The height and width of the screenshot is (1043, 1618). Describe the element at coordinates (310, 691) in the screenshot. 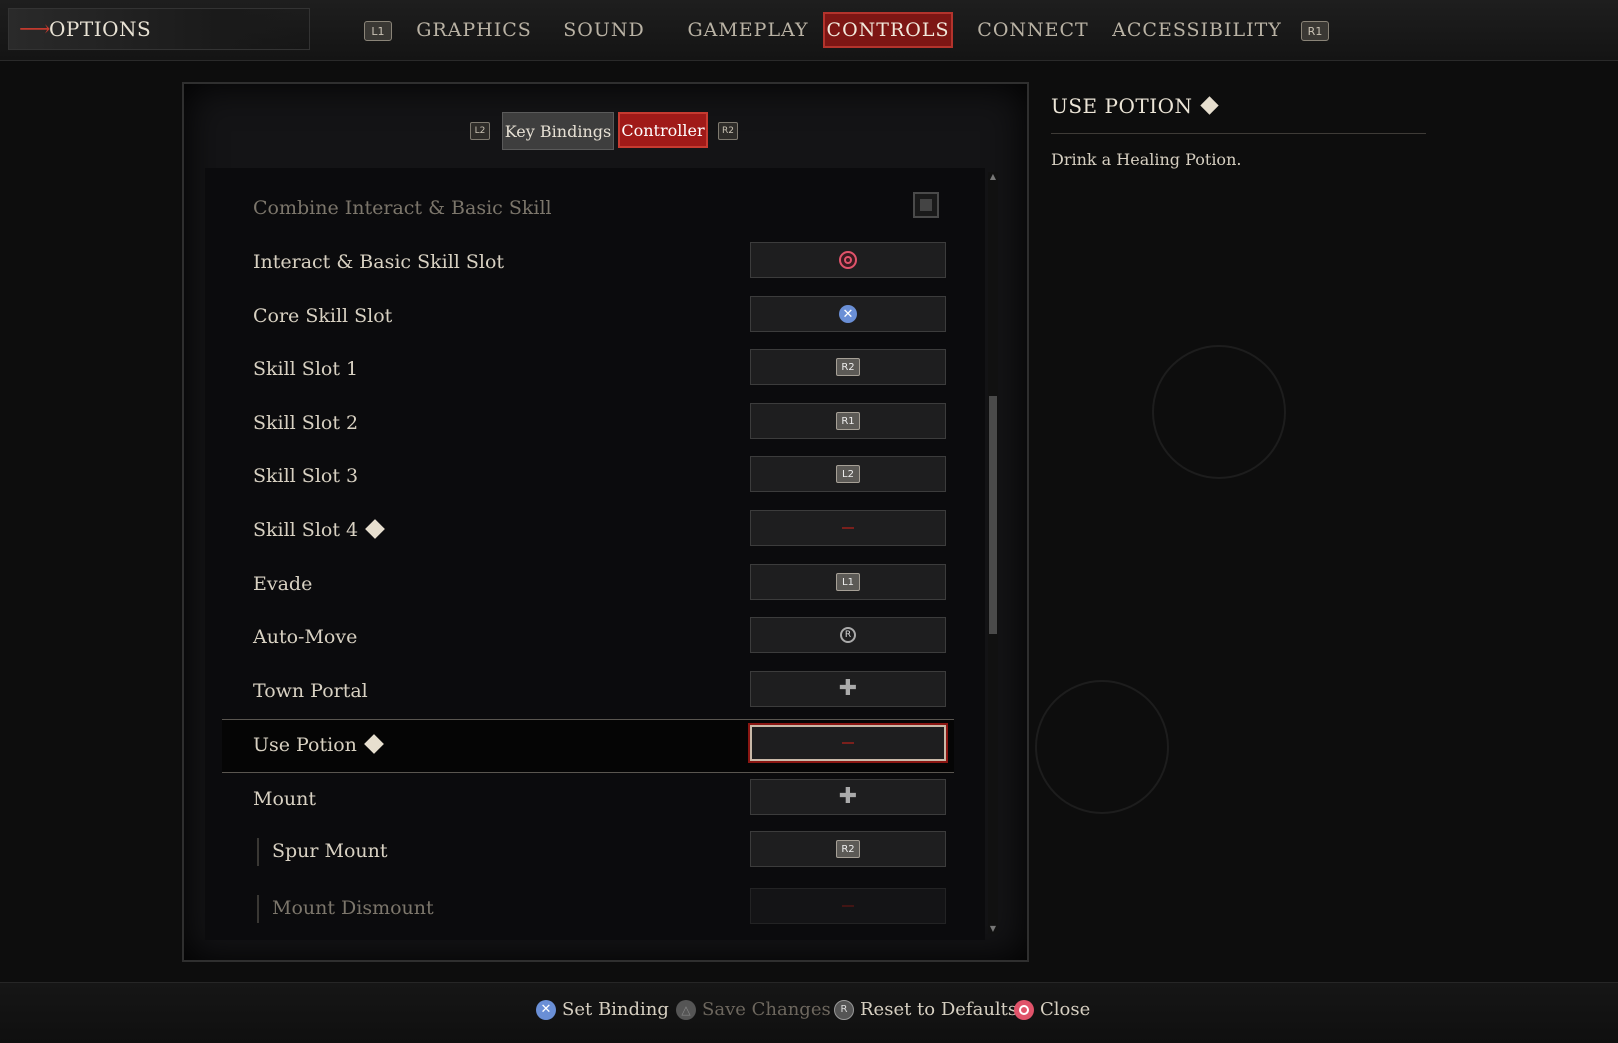

I see `binding-label: Town Portal` at that location.